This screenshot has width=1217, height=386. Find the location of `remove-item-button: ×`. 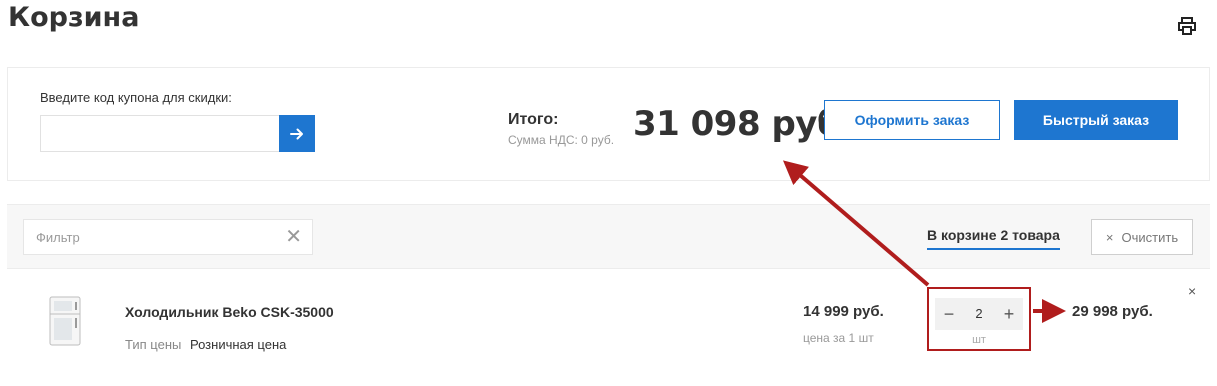

remove-item-button: × is located at coordinates (1192, 291).